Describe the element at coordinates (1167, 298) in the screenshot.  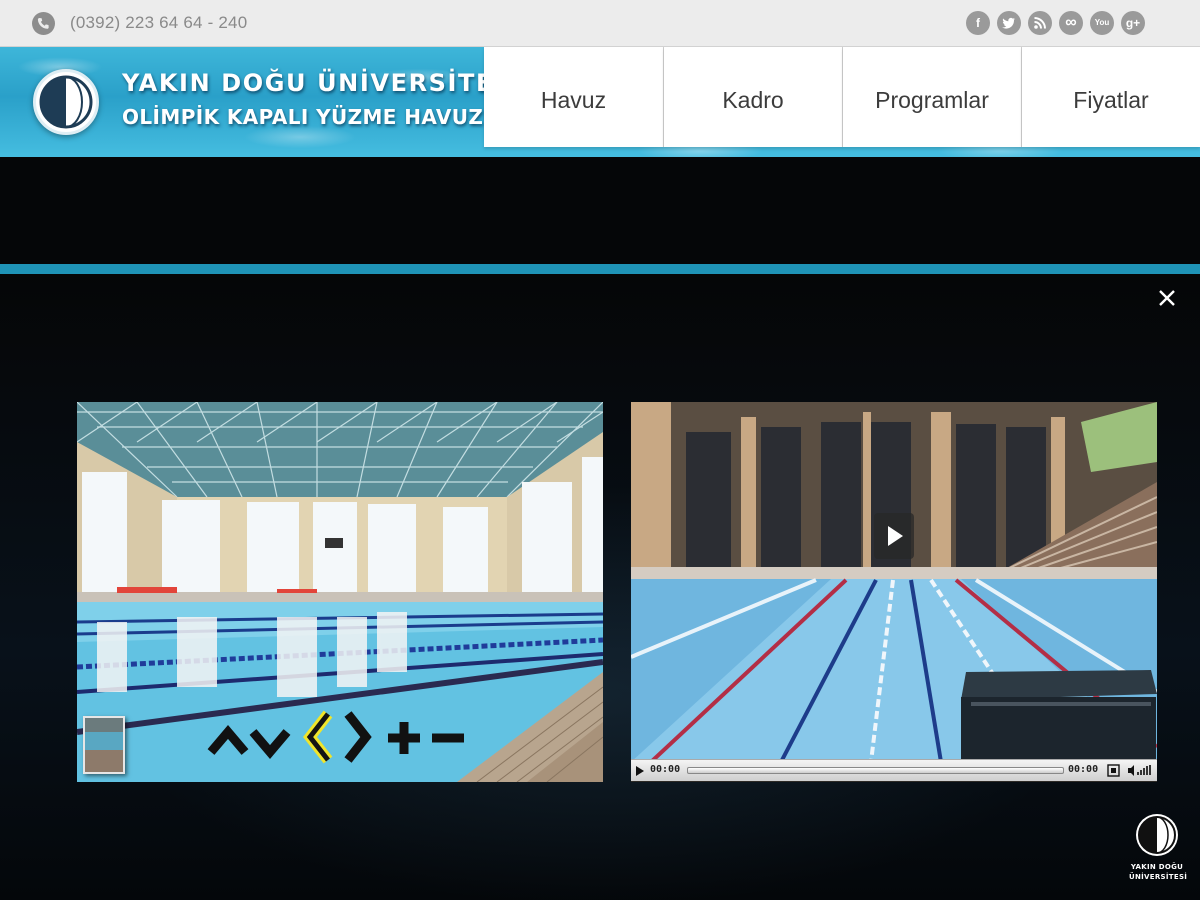
I see `close-icon` at that location.